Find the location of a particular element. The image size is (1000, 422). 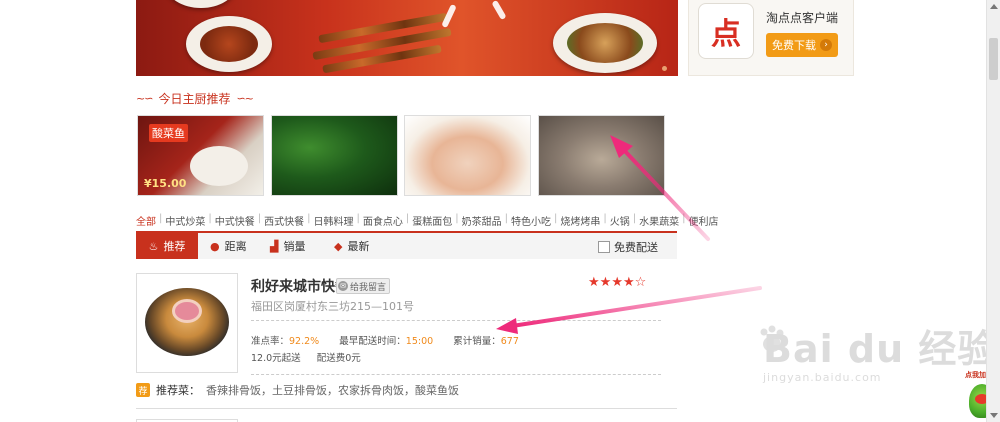

category-link: 日韩料理 is located at coordinates (334, 220).